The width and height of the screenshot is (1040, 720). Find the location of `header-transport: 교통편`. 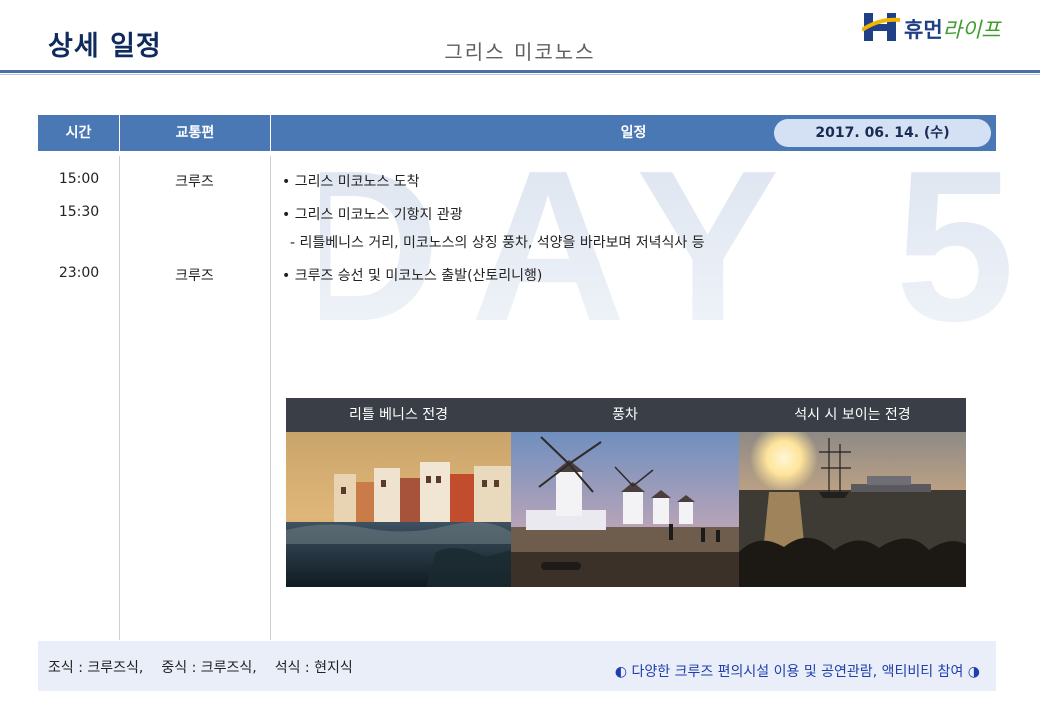

header-transport: 교통편 is located at coordinates (195, 133).